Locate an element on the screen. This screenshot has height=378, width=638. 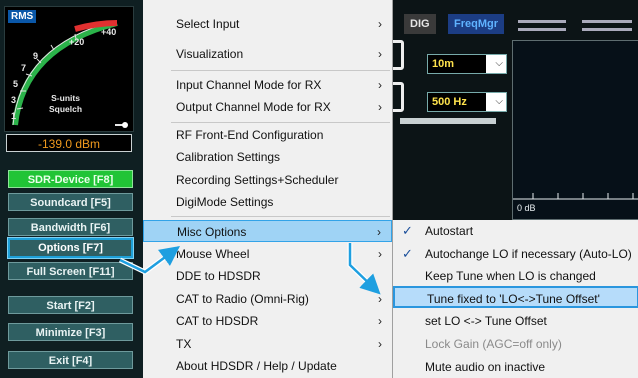
menu-item-recording: Recording Settings+Scheduler is located at coordinates (267, 180).